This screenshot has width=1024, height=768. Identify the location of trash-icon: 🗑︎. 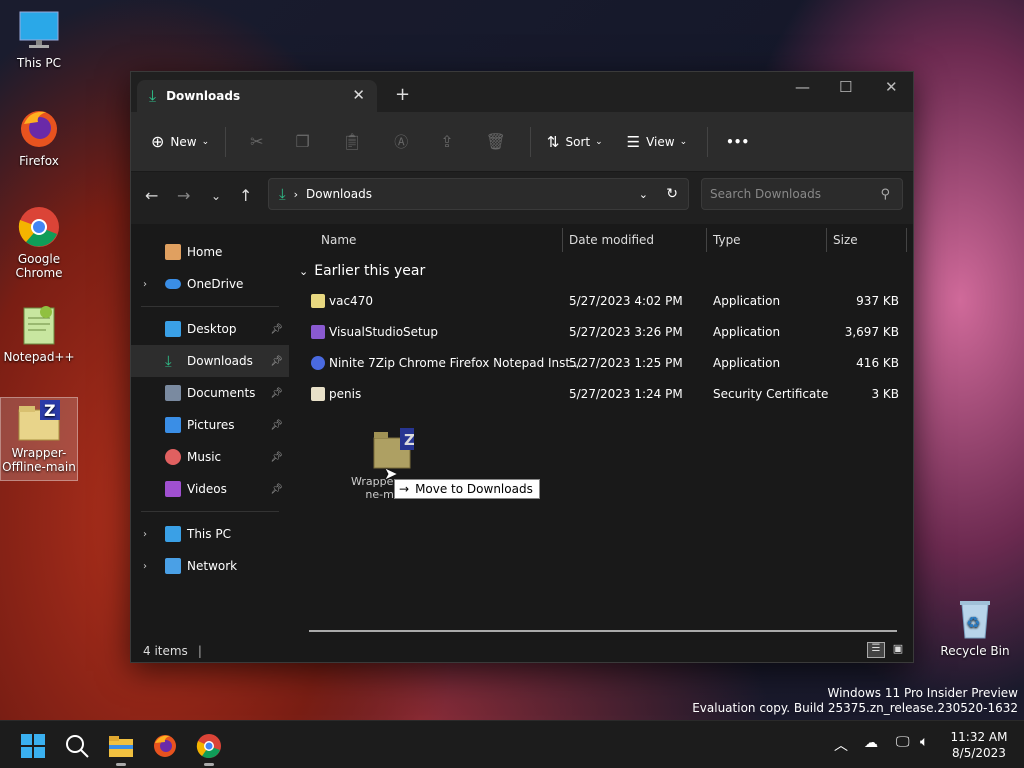
(495, 141).